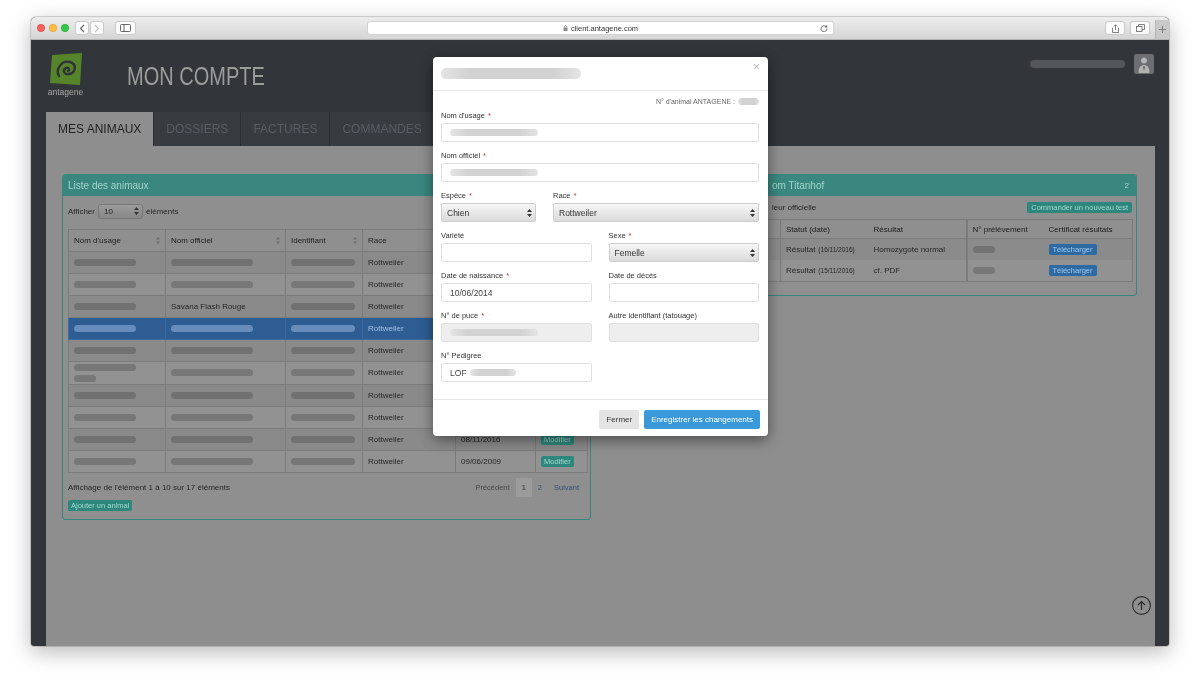  I want to click on share-icon, so click(1115, 28).